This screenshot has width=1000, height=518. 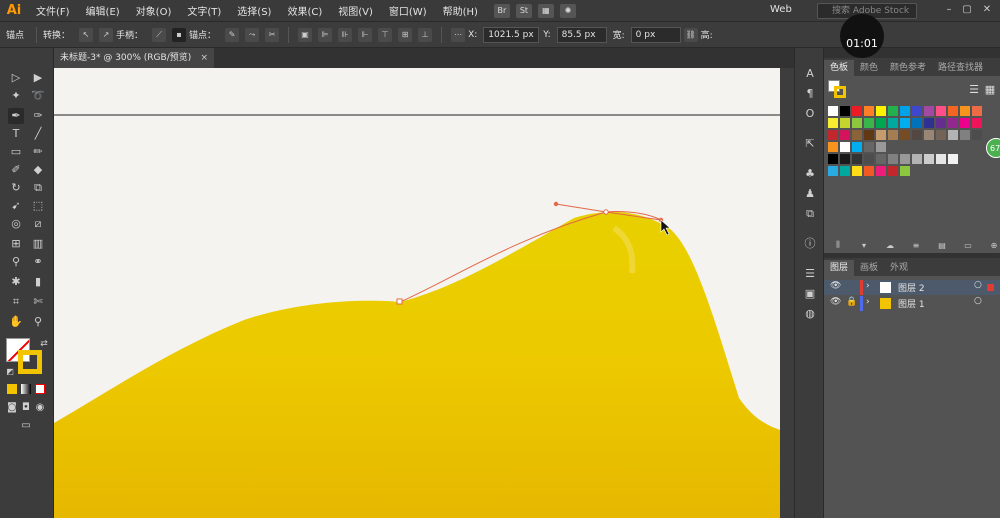 What do you see at coordinates (16, 244) in the screenshot?
I see `mesh-icon: ⊞` at bounding box center [16, 244].